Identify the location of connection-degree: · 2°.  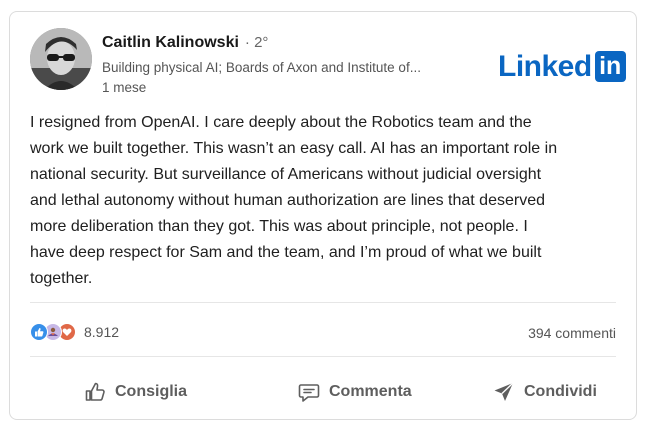
(256, 42).